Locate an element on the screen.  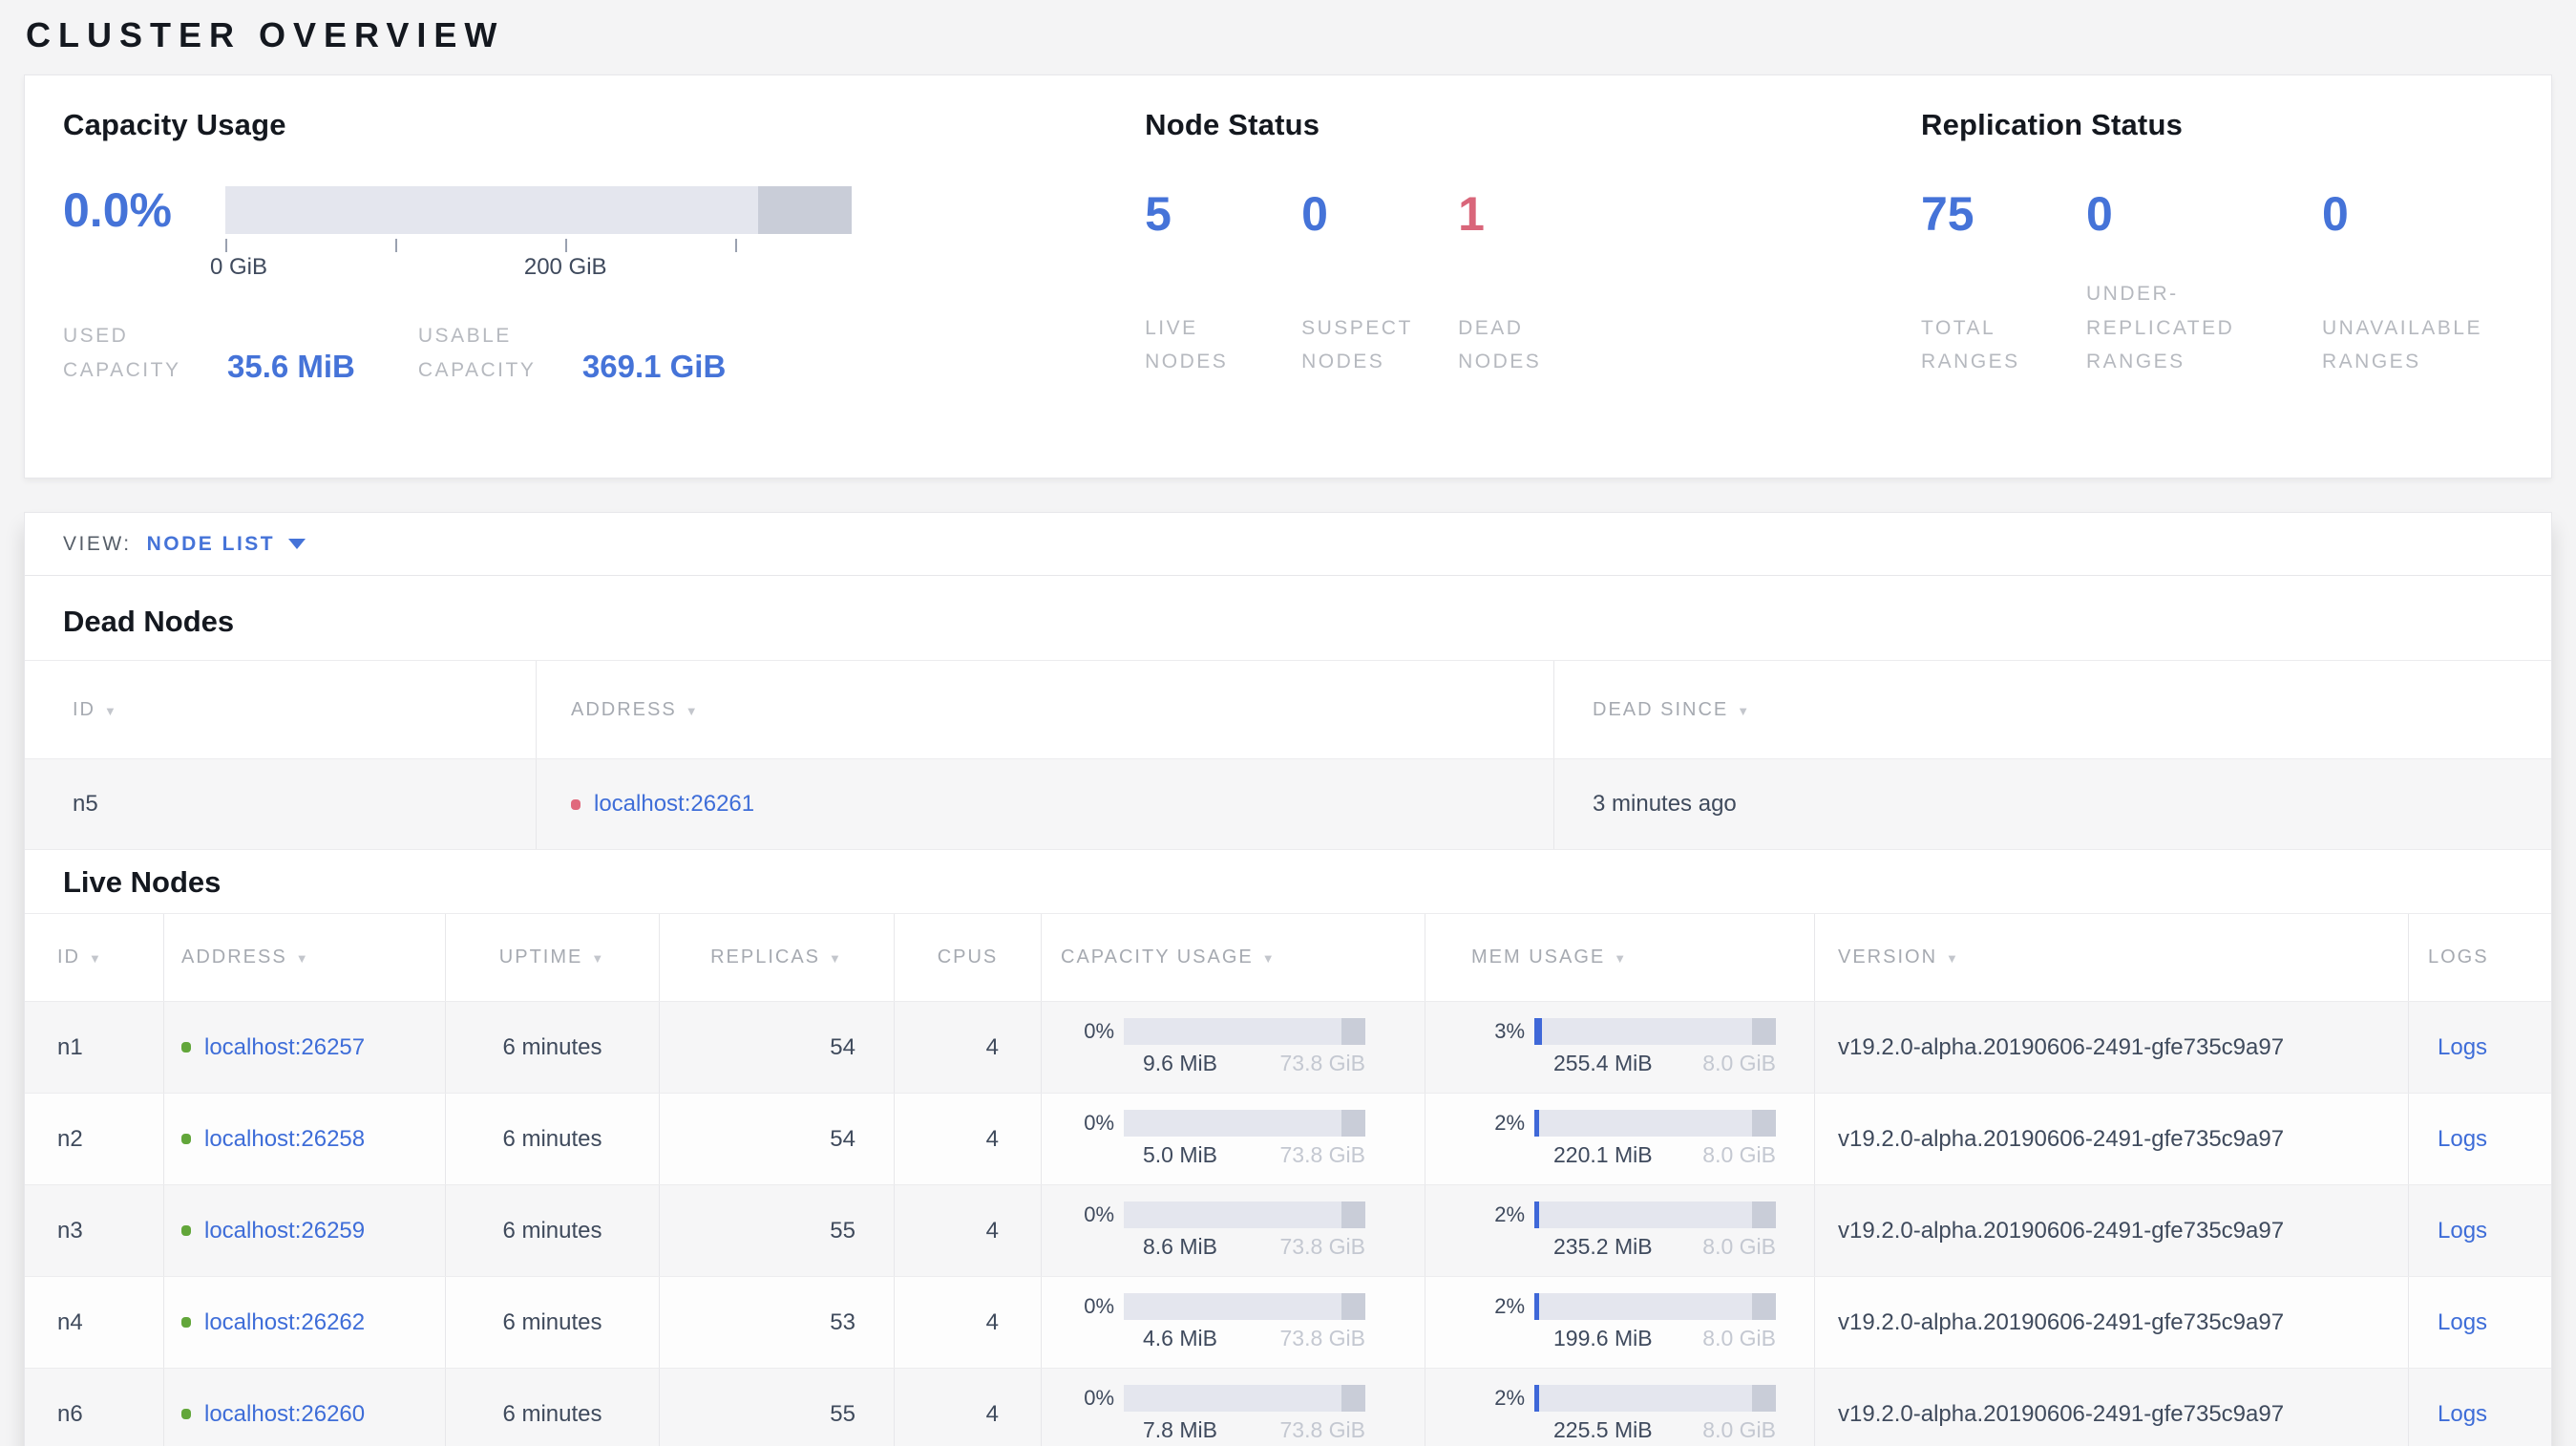
node-address-link: localhost:26258 is located at coordinates (284, 1139).